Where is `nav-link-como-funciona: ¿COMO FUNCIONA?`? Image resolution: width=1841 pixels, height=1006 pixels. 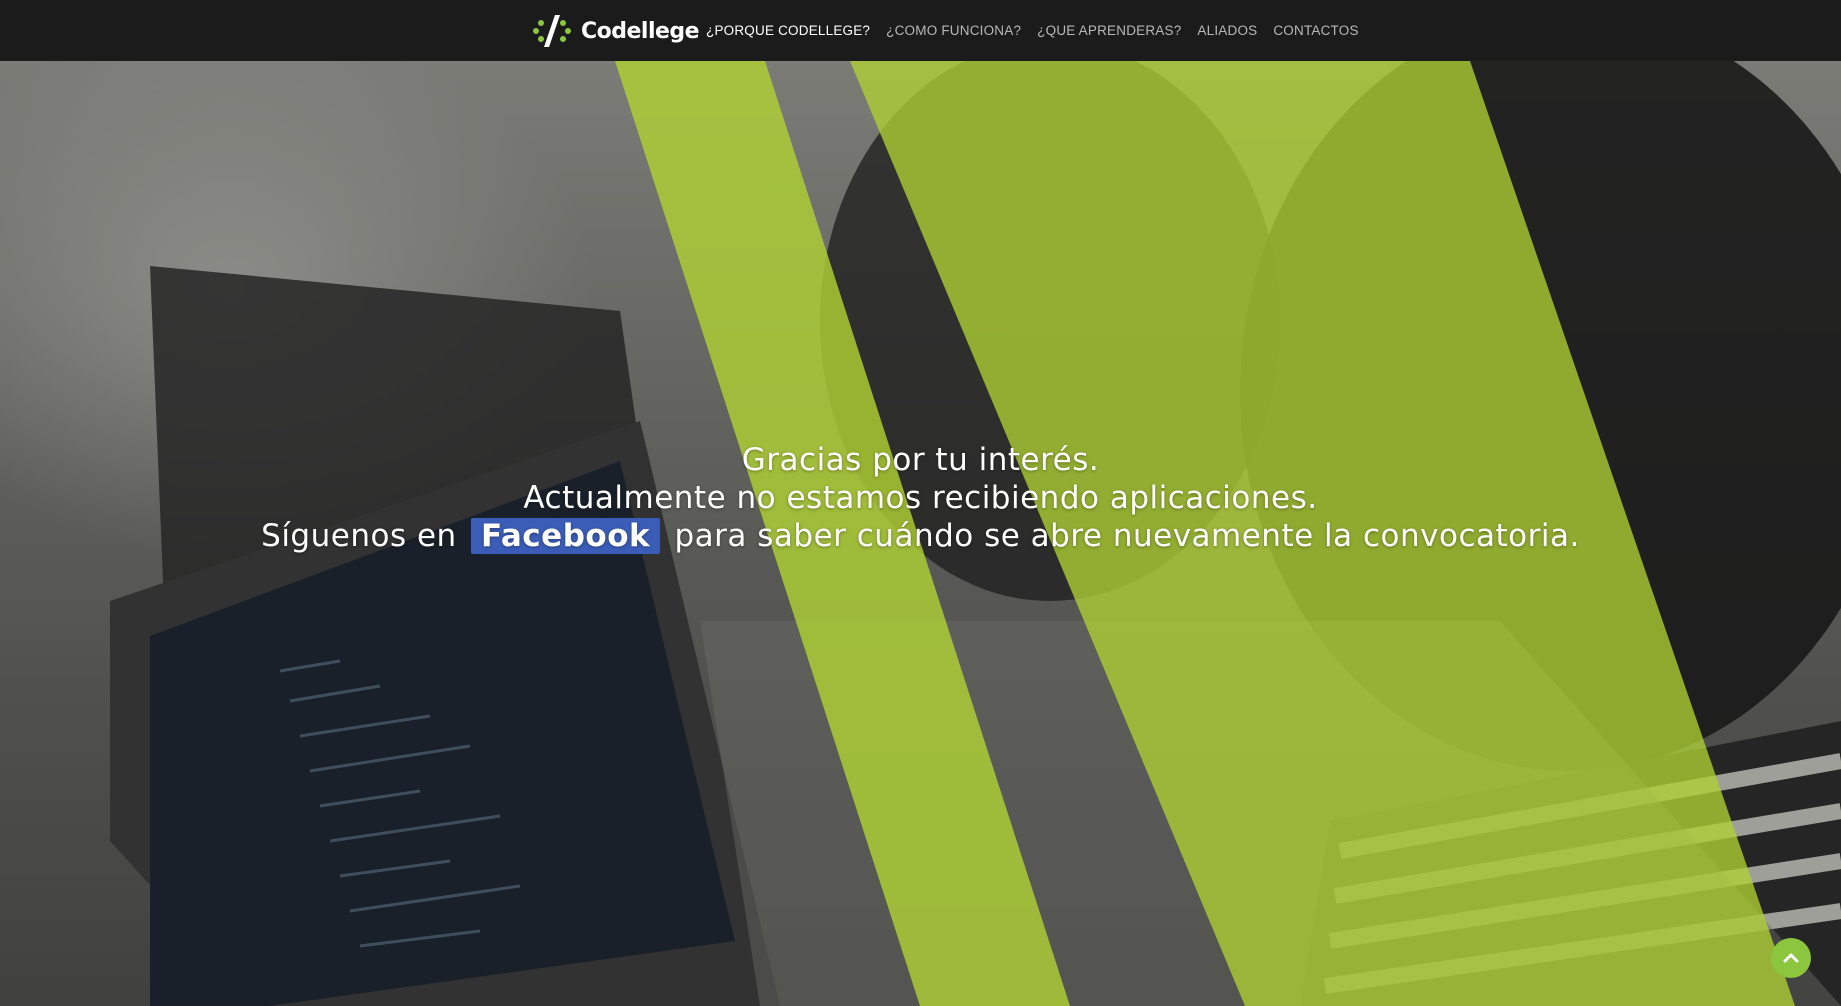
nav-link-como-funciona: ¿COMO FUNCIONA? is located at coordinates (953, 30).